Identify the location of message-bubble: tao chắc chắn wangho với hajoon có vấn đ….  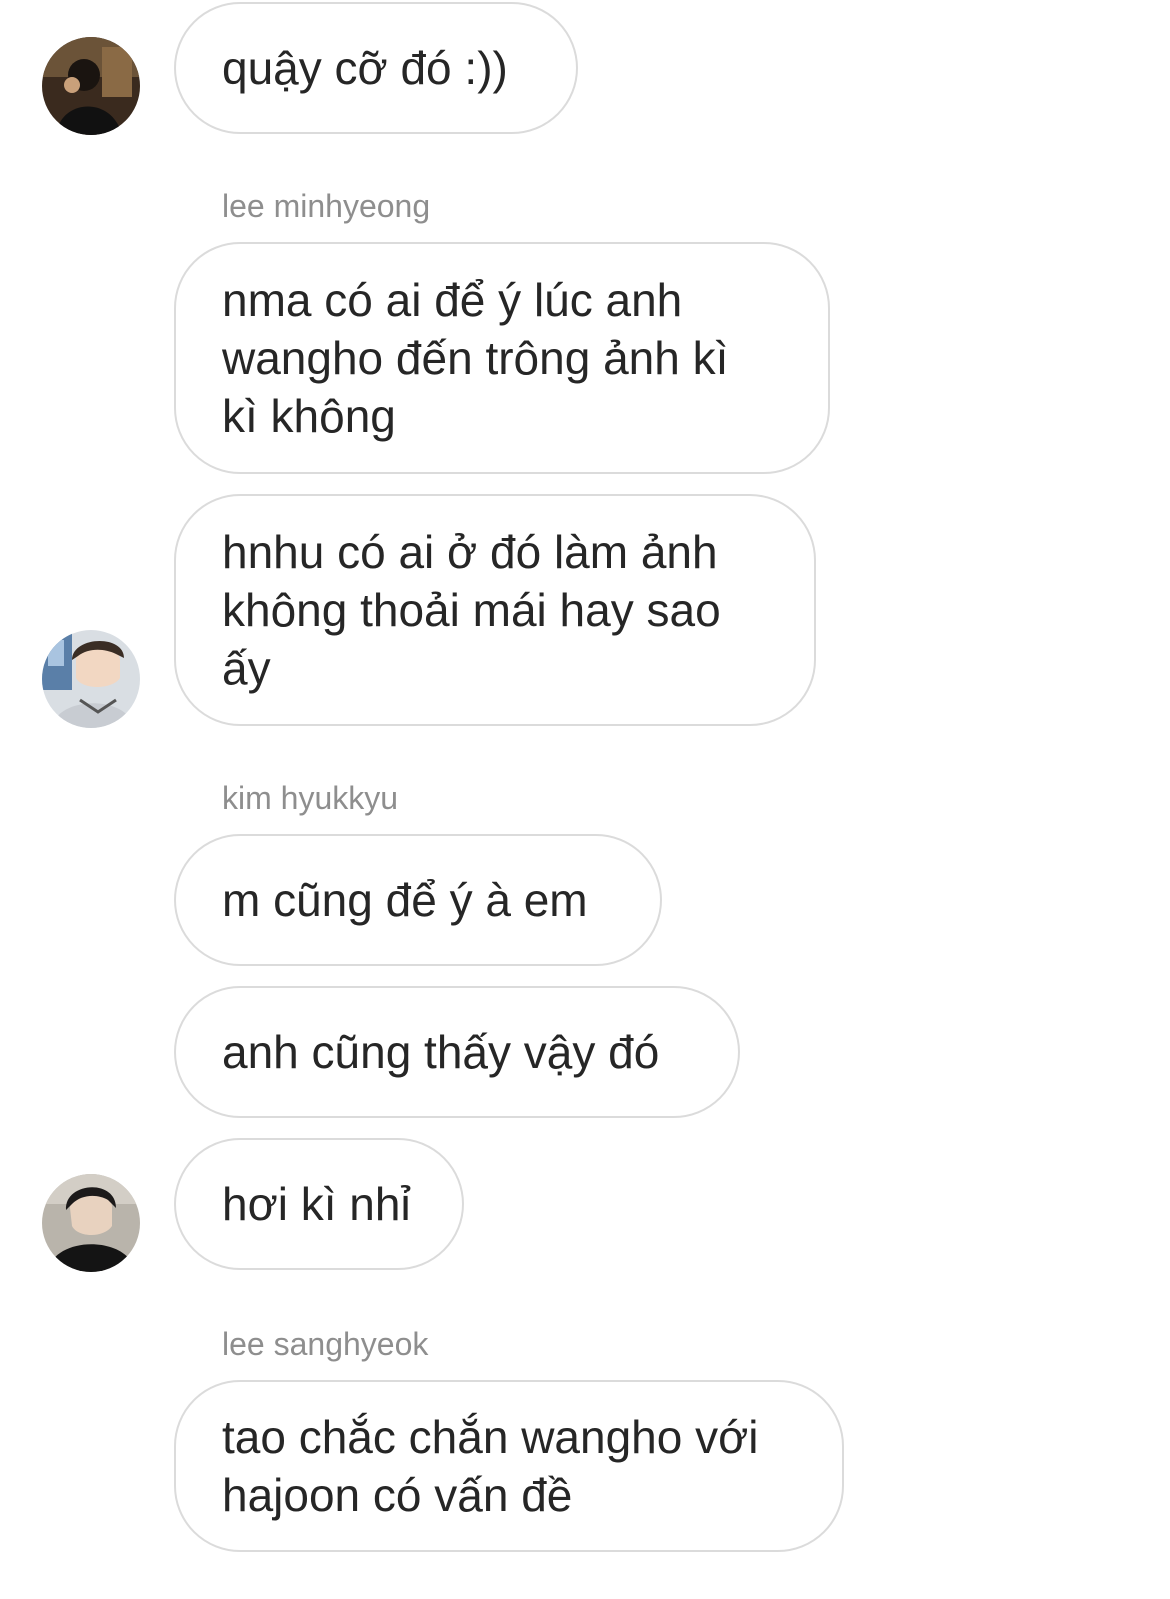
(509, 1466).